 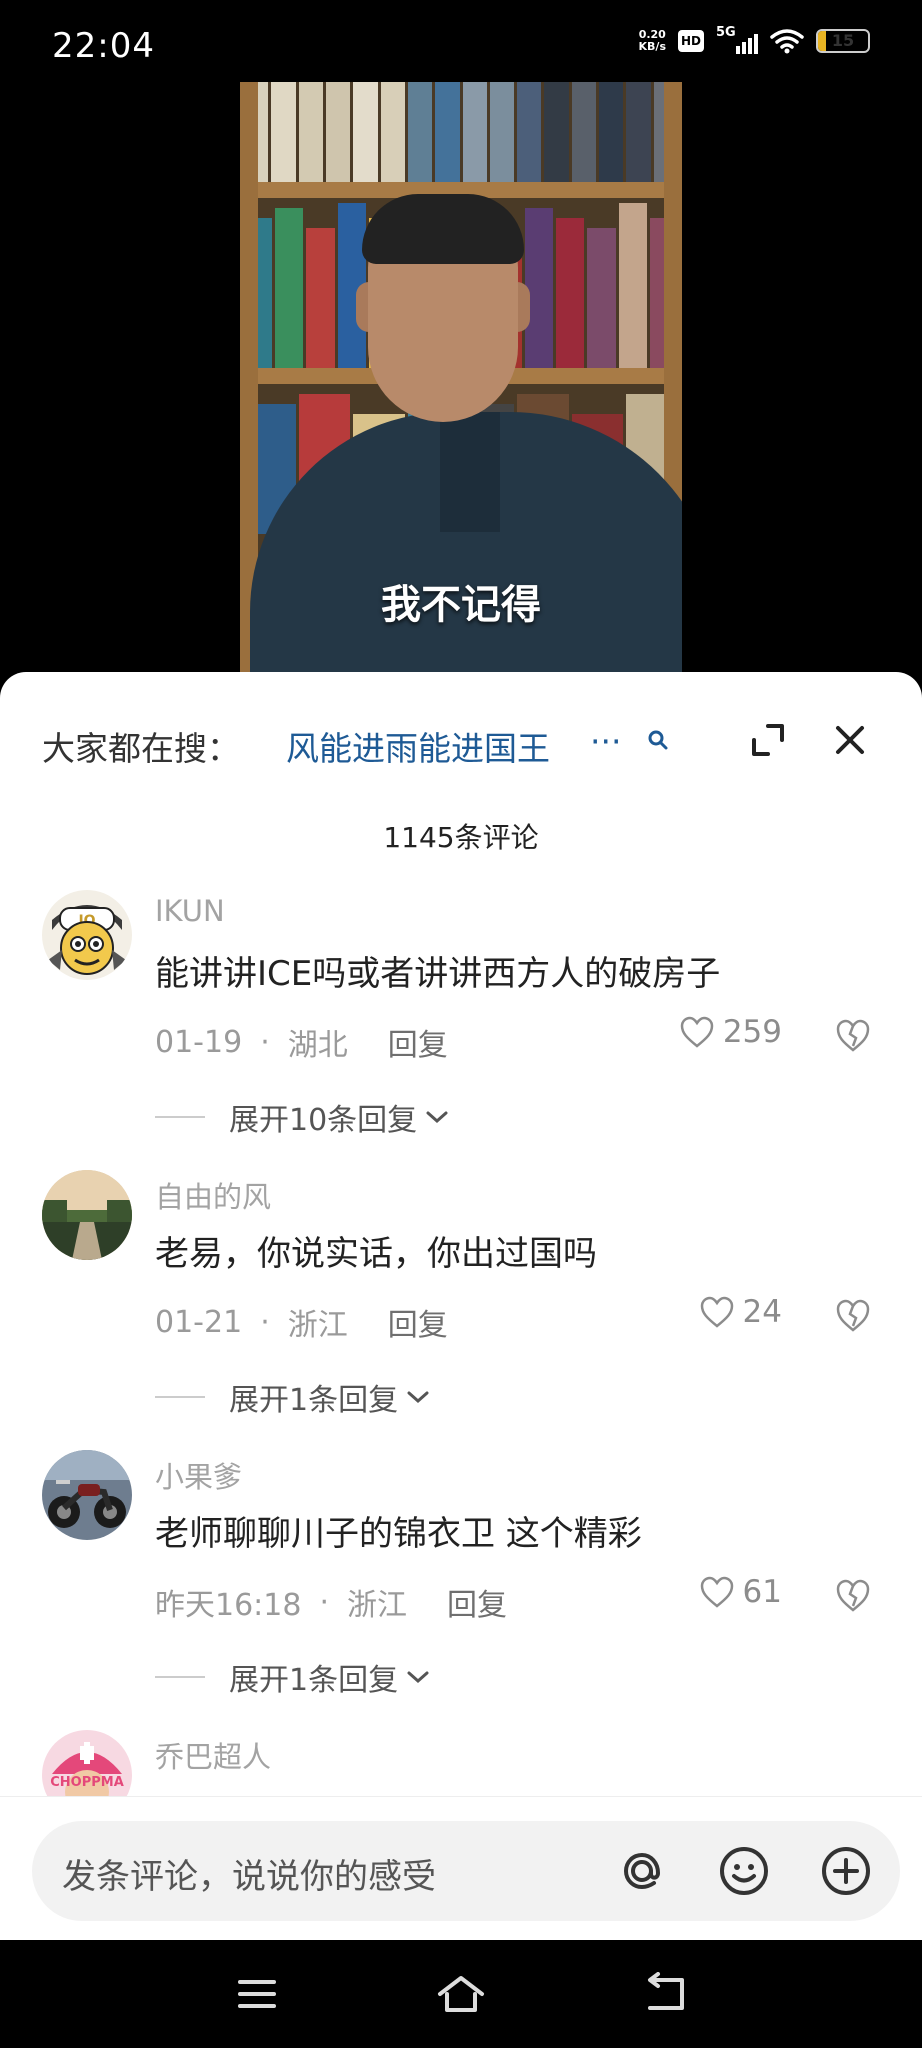 I want to click on battery-icon: 15, so click(x=843, y=41).